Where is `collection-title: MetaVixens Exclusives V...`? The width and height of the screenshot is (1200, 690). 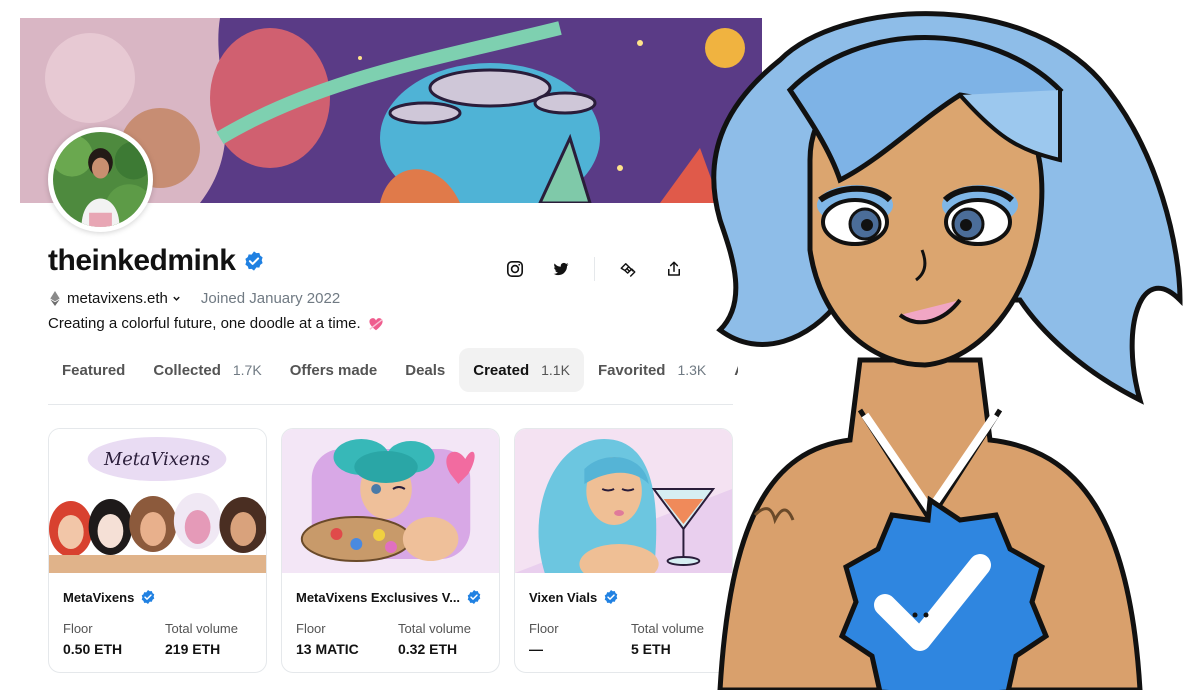 collection-title: MetaVixens Exclusives V... is located at coordinates (389, 597).